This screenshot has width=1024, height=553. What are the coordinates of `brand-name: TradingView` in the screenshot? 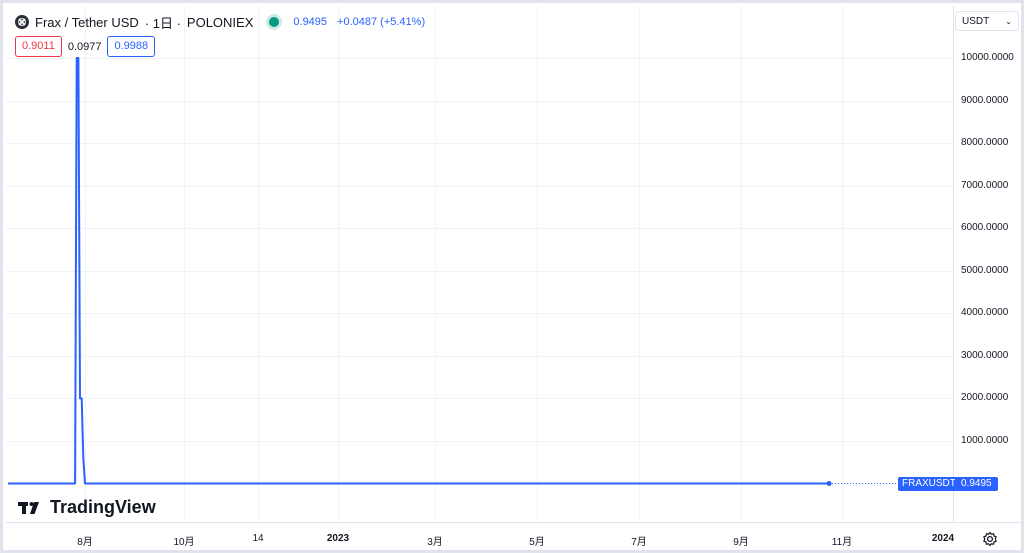 It's located at (103, 507).